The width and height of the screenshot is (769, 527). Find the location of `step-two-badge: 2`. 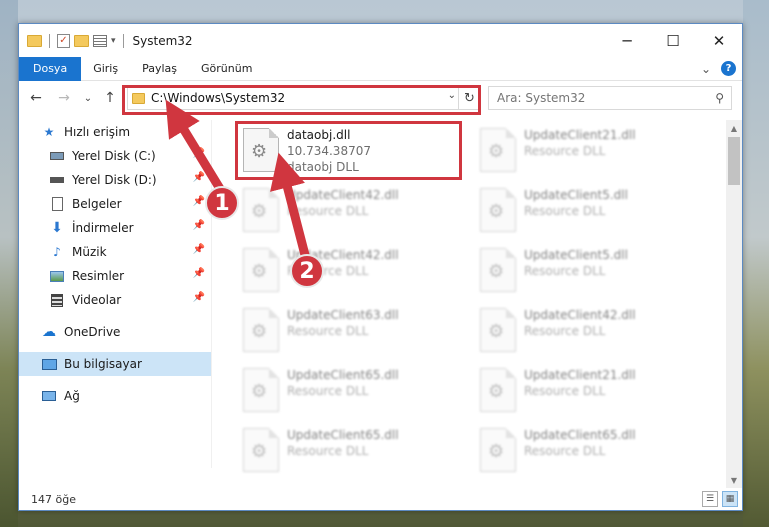

step-two-badge: 2 is located at coordinates (307, 271).